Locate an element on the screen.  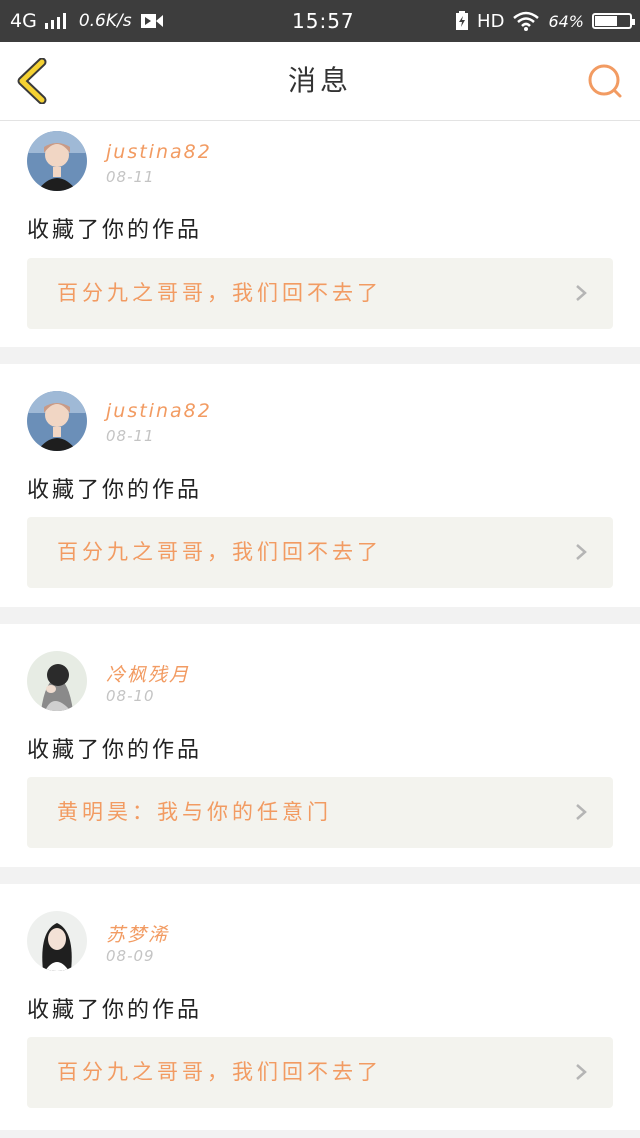
battery-fill is located at coordinates (606, 21).